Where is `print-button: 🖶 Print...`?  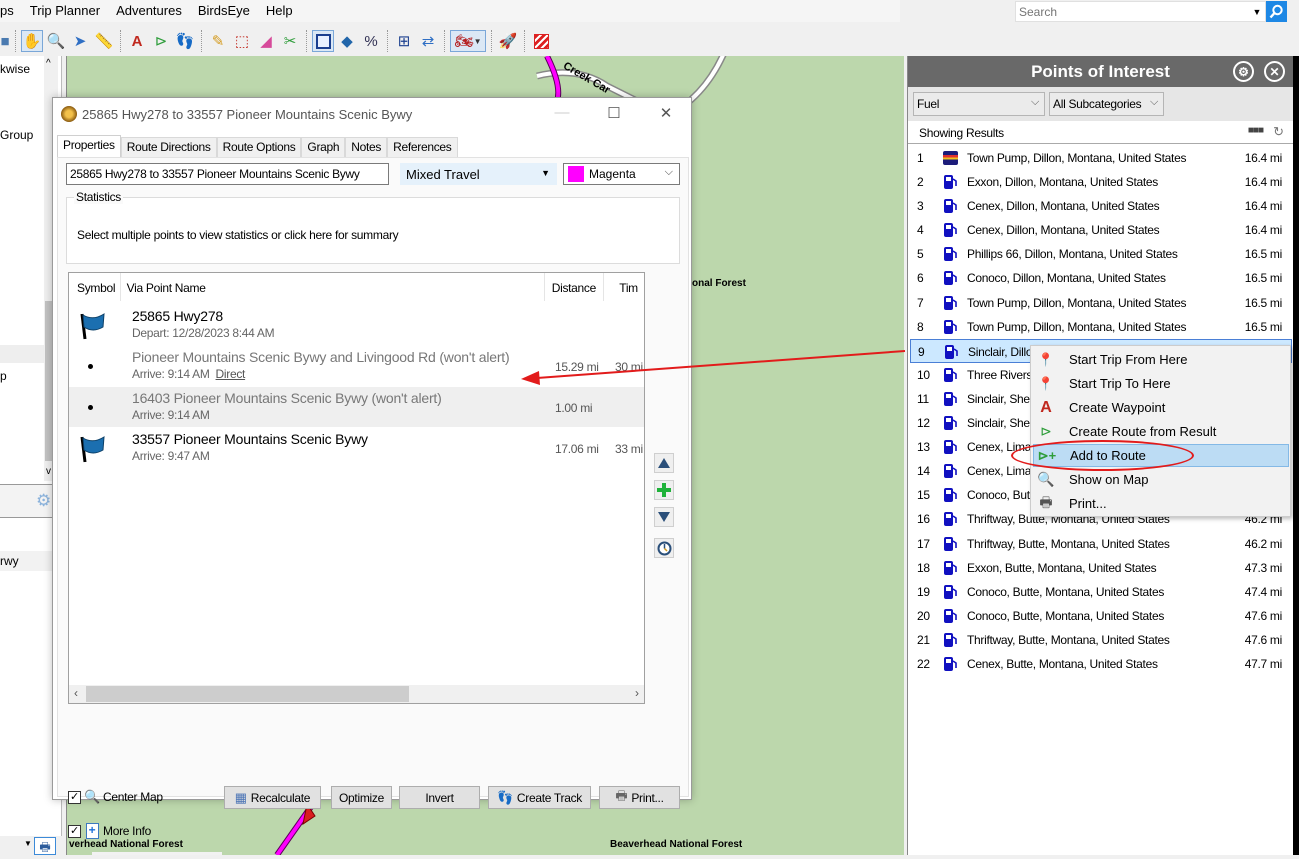 print-button: 🖶 Print... is located at coordinates (639, 797).